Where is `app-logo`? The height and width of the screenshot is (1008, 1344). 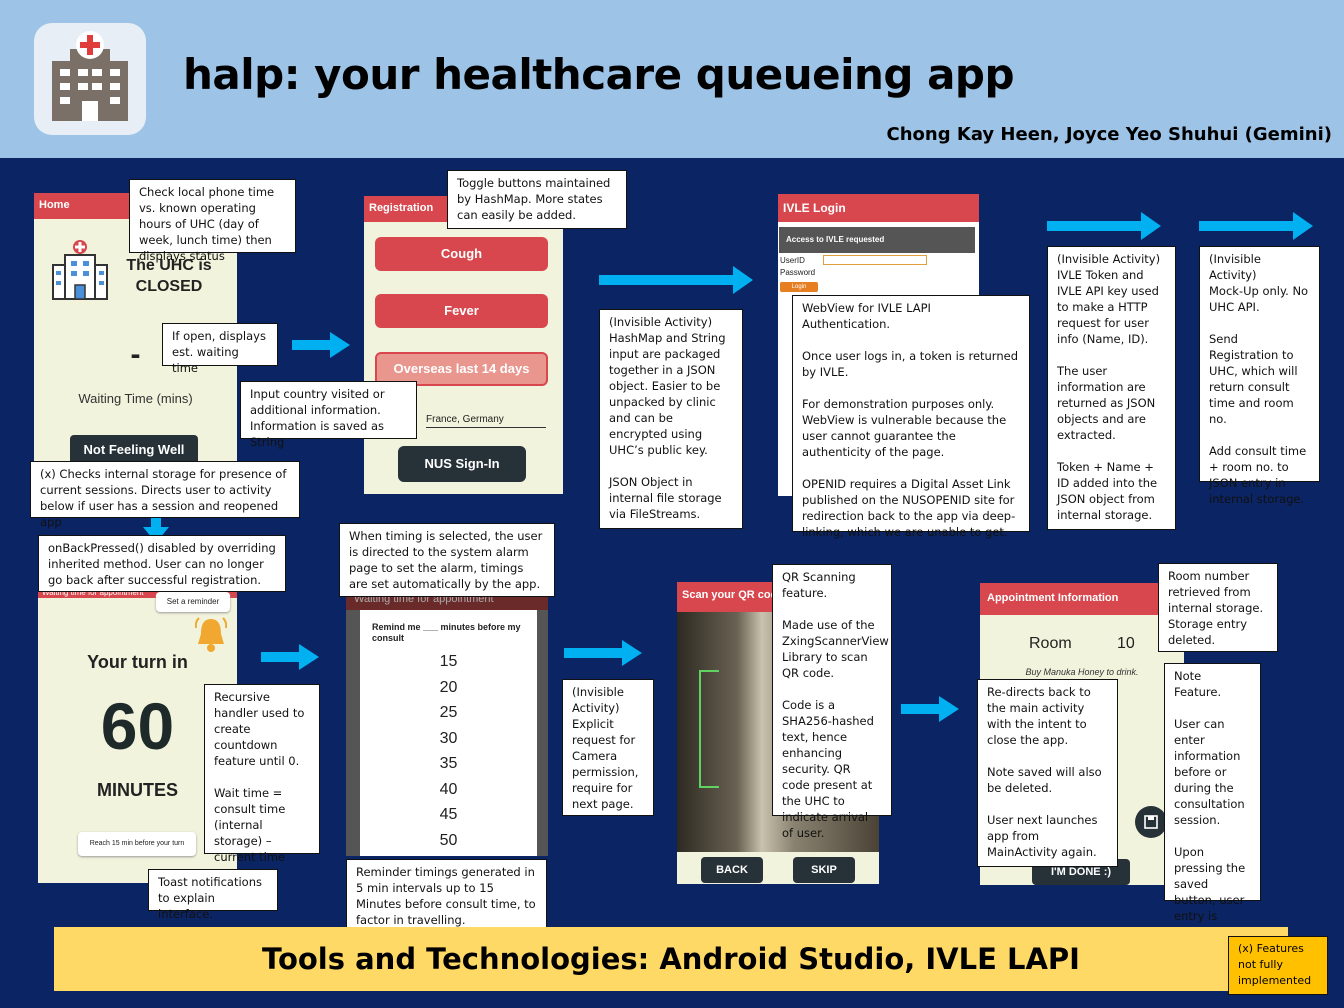 app-logo is located at coordinates (90, 79).